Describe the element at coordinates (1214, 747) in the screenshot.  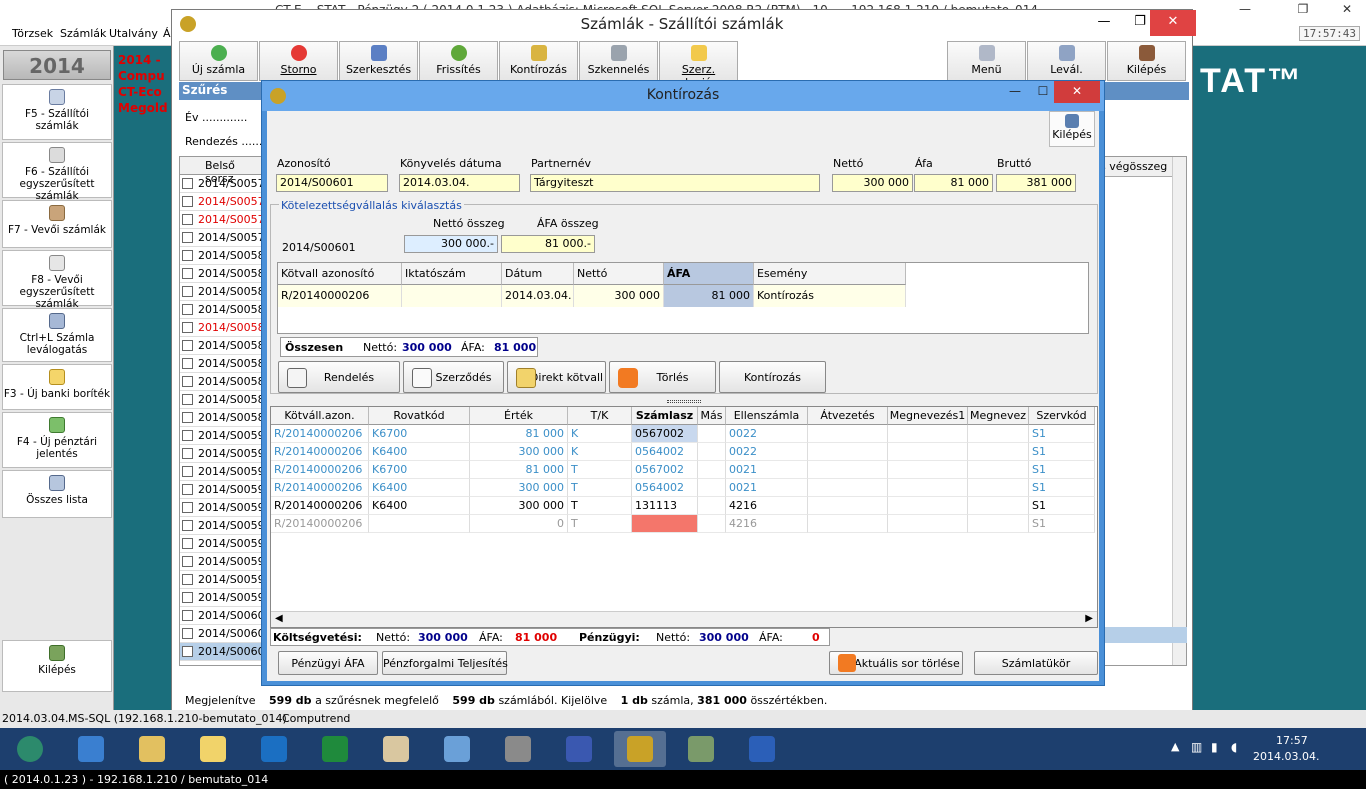
I see `battery-icon: ▮` at that location.